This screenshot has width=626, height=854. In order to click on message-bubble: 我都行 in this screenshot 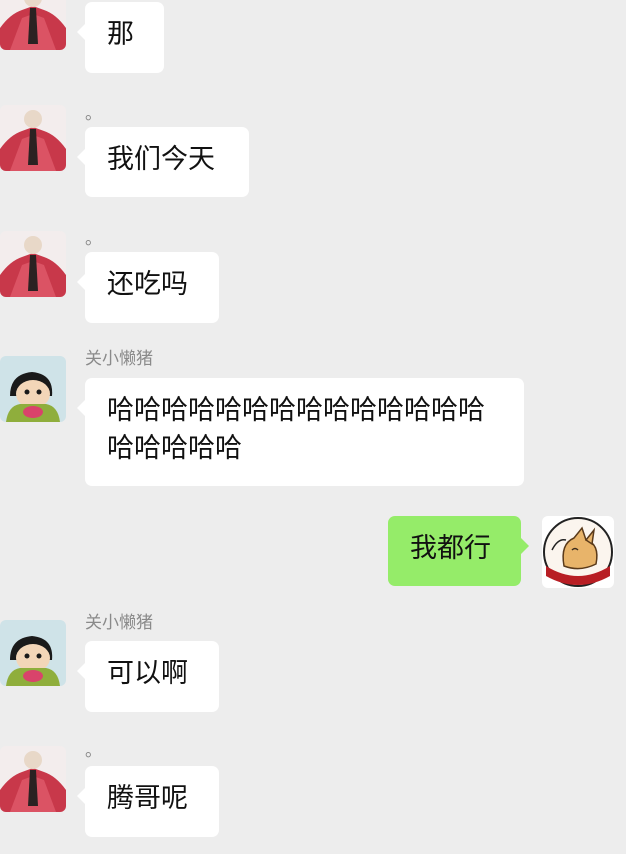, I will do `click(458, 551)`.